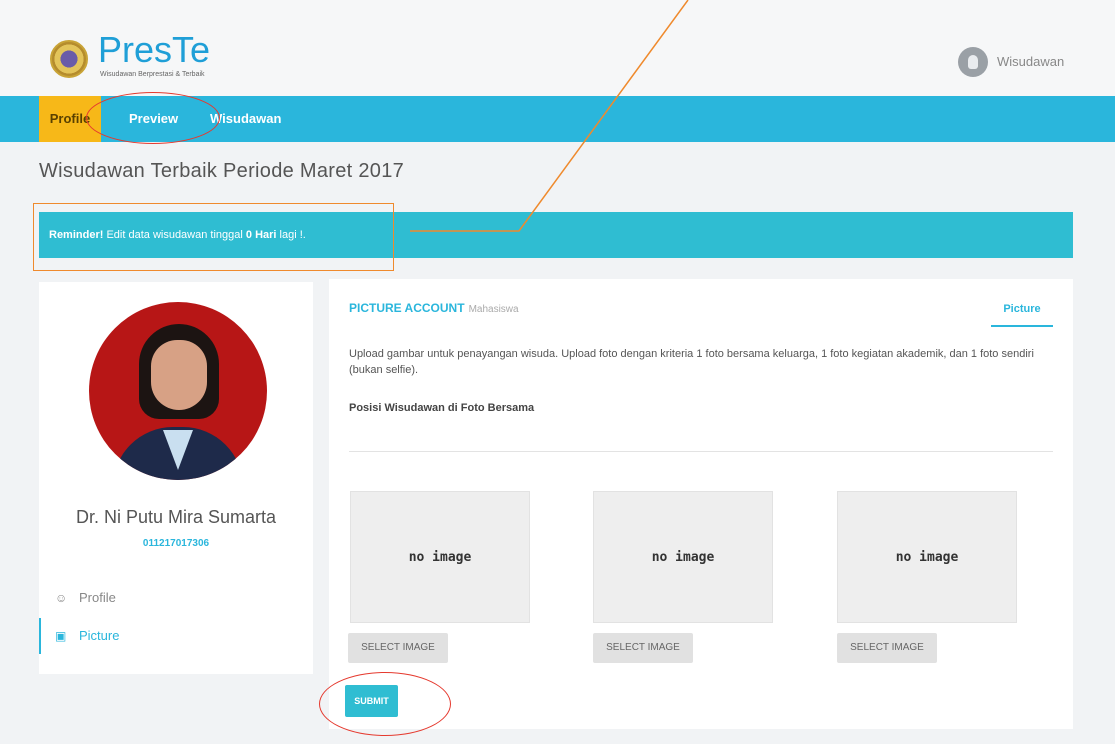 This screenshot has width=1115, height=744. Describe the element at coordinates (291, 235) in the screenshot. I see `reminder-suffix: lagi !.` at that location.